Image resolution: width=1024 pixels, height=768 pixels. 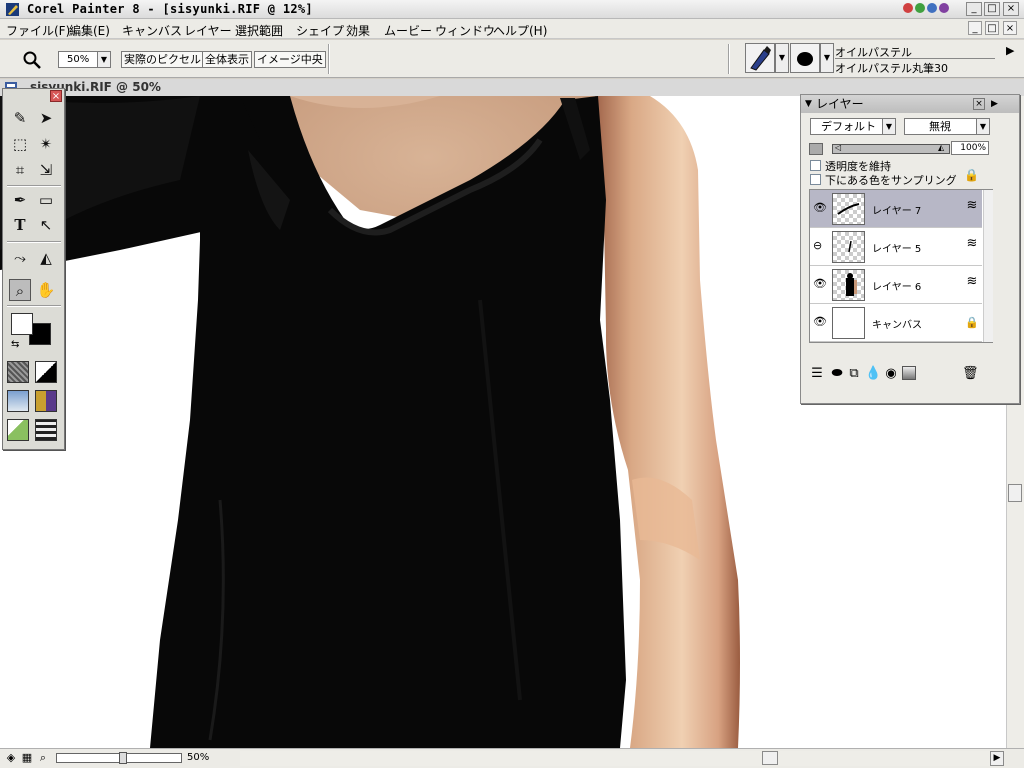 What do you see at coordinates (896, 209) in the screenshot?
I see `layer-row: 👁 レイヤー 7 ≋` at bounding box center [896, 209].